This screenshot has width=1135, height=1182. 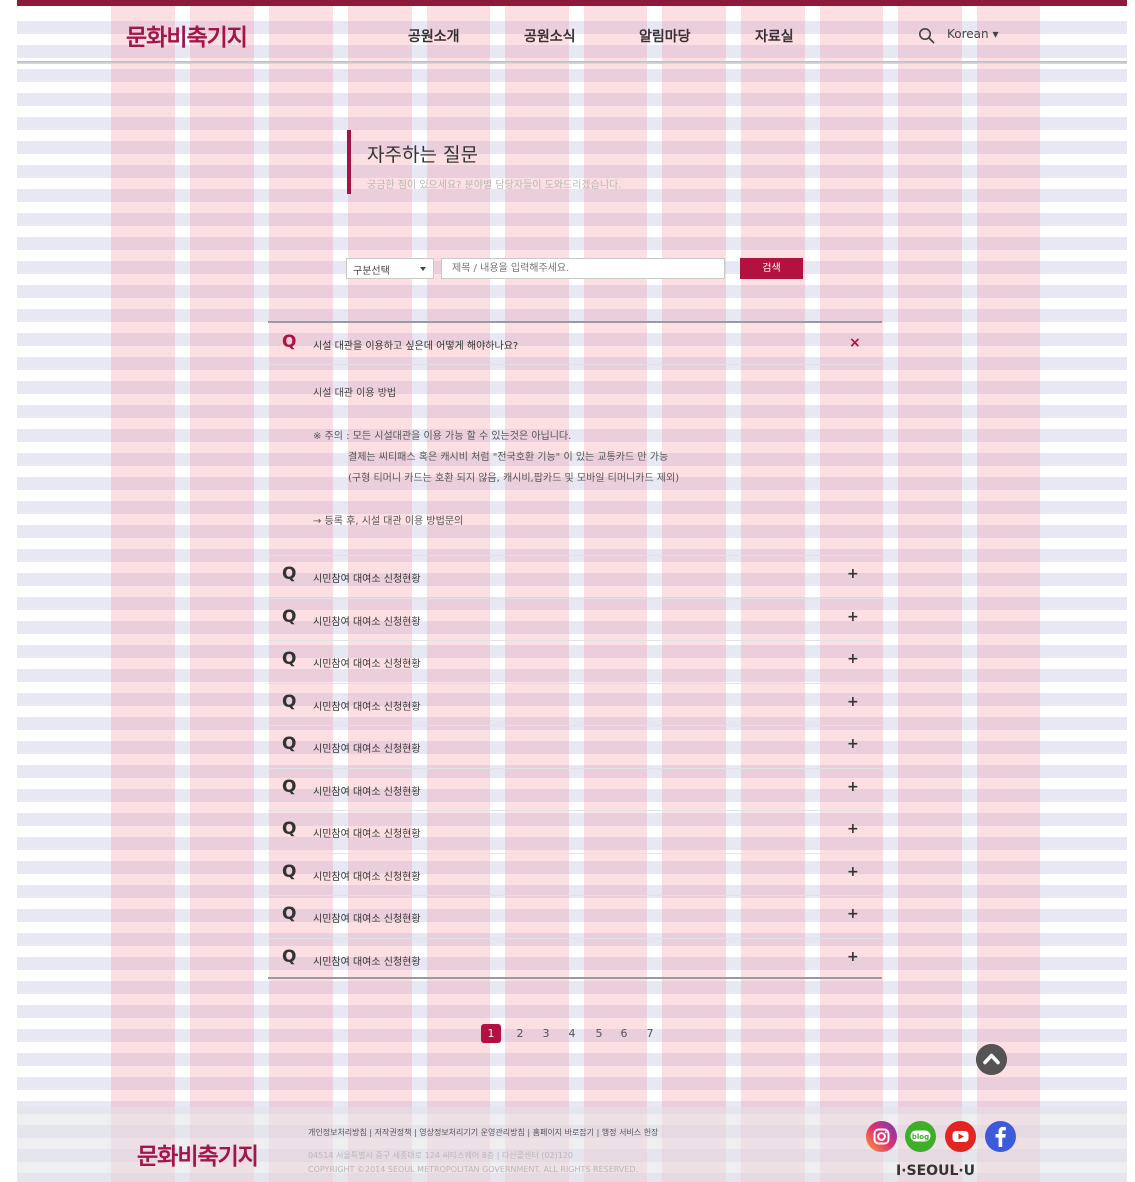 I want to click on page-link-2: 2, so click(x=520, y=1033).